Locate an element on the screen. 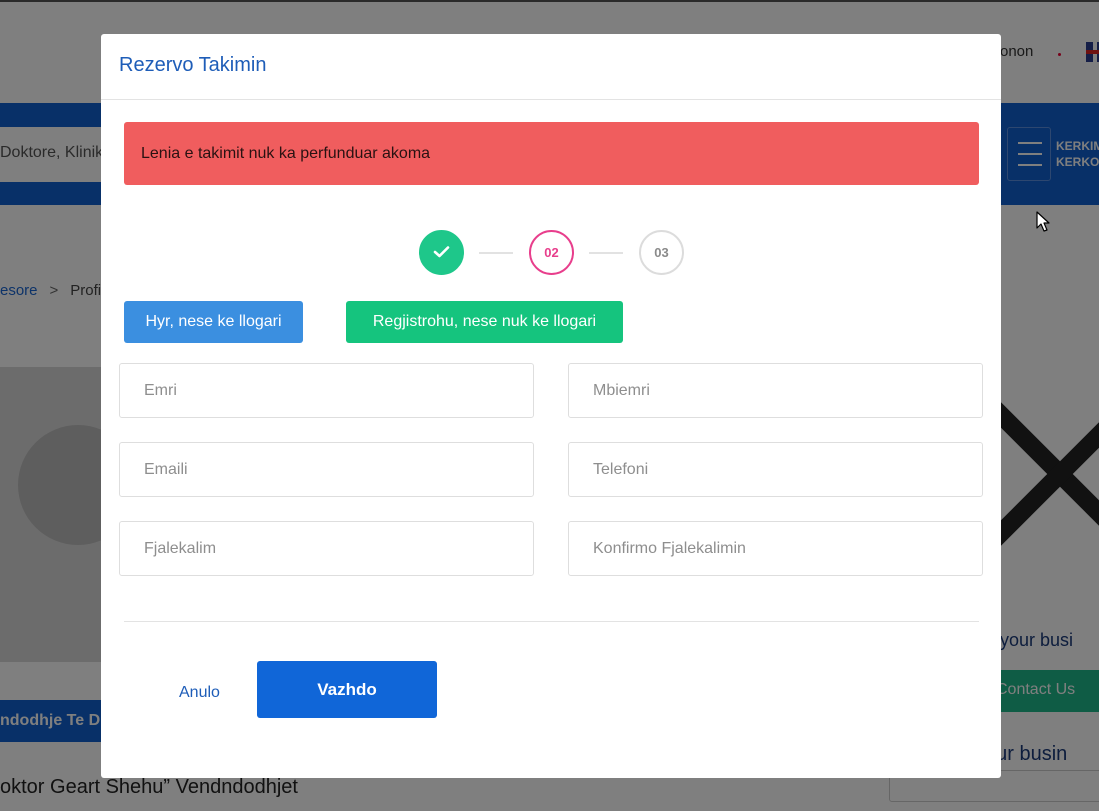 The width and height of the screenshot is (1099, 811). step-3-pending: 03 is located at coordinates (661, 252).